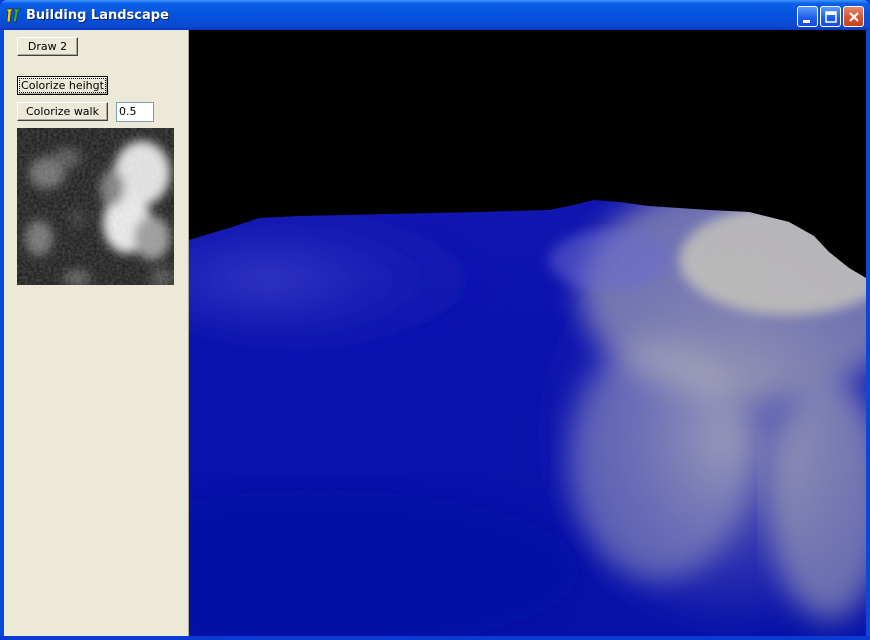 The width and height of the screenshot is (870, 640). What do you see at coordinates (806, 21) in the screenshot?
I see `minimize-icon` at bounding box center [806, 21].